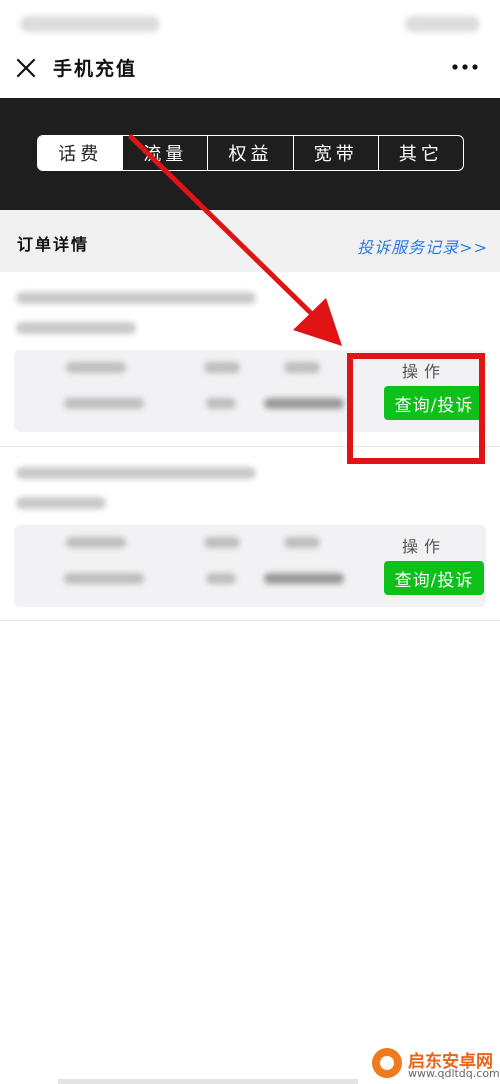 The width and height of the screenshot is (500, 1084). I want to click on order-section-header: 订单详情 投诉服务记录>>, so click(250, 241).